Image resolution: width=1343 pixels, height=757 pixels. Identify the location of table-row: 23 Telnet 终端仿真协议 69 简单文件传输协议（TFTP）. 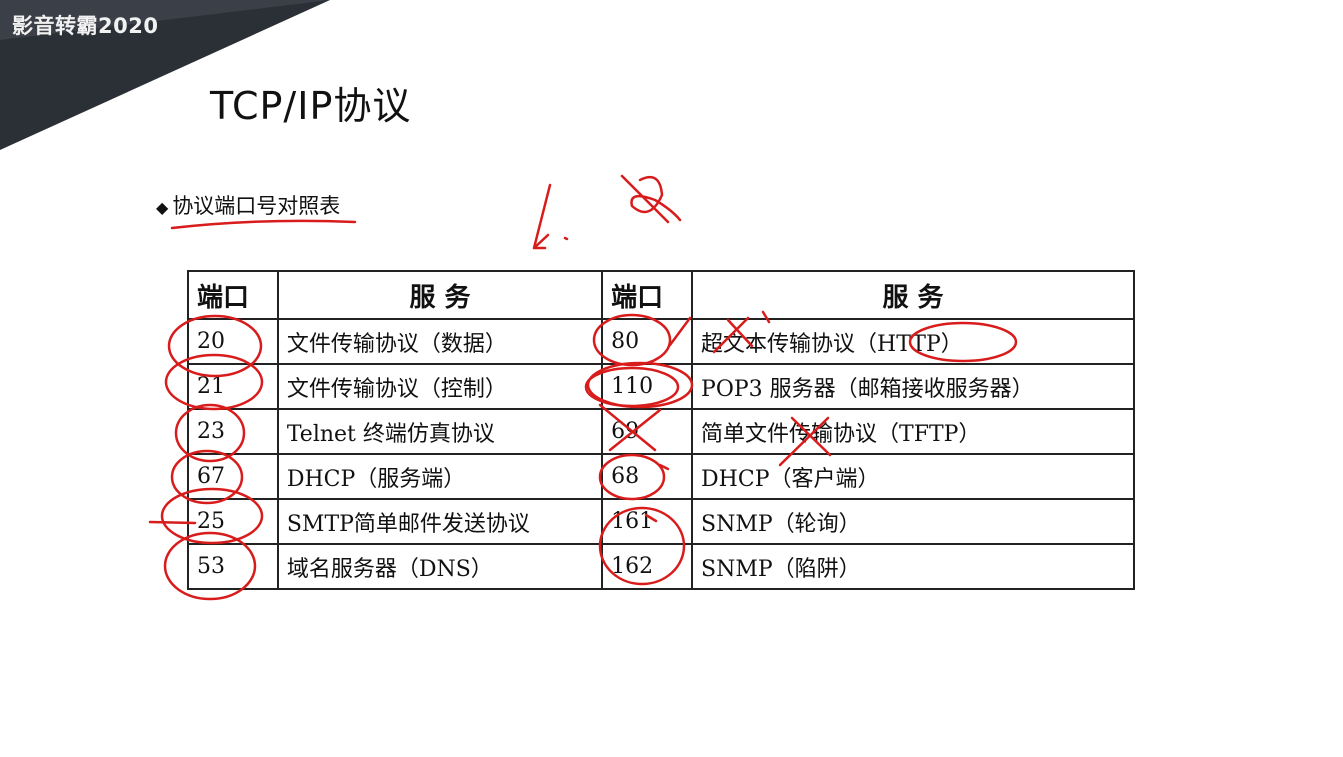
(661, 431).